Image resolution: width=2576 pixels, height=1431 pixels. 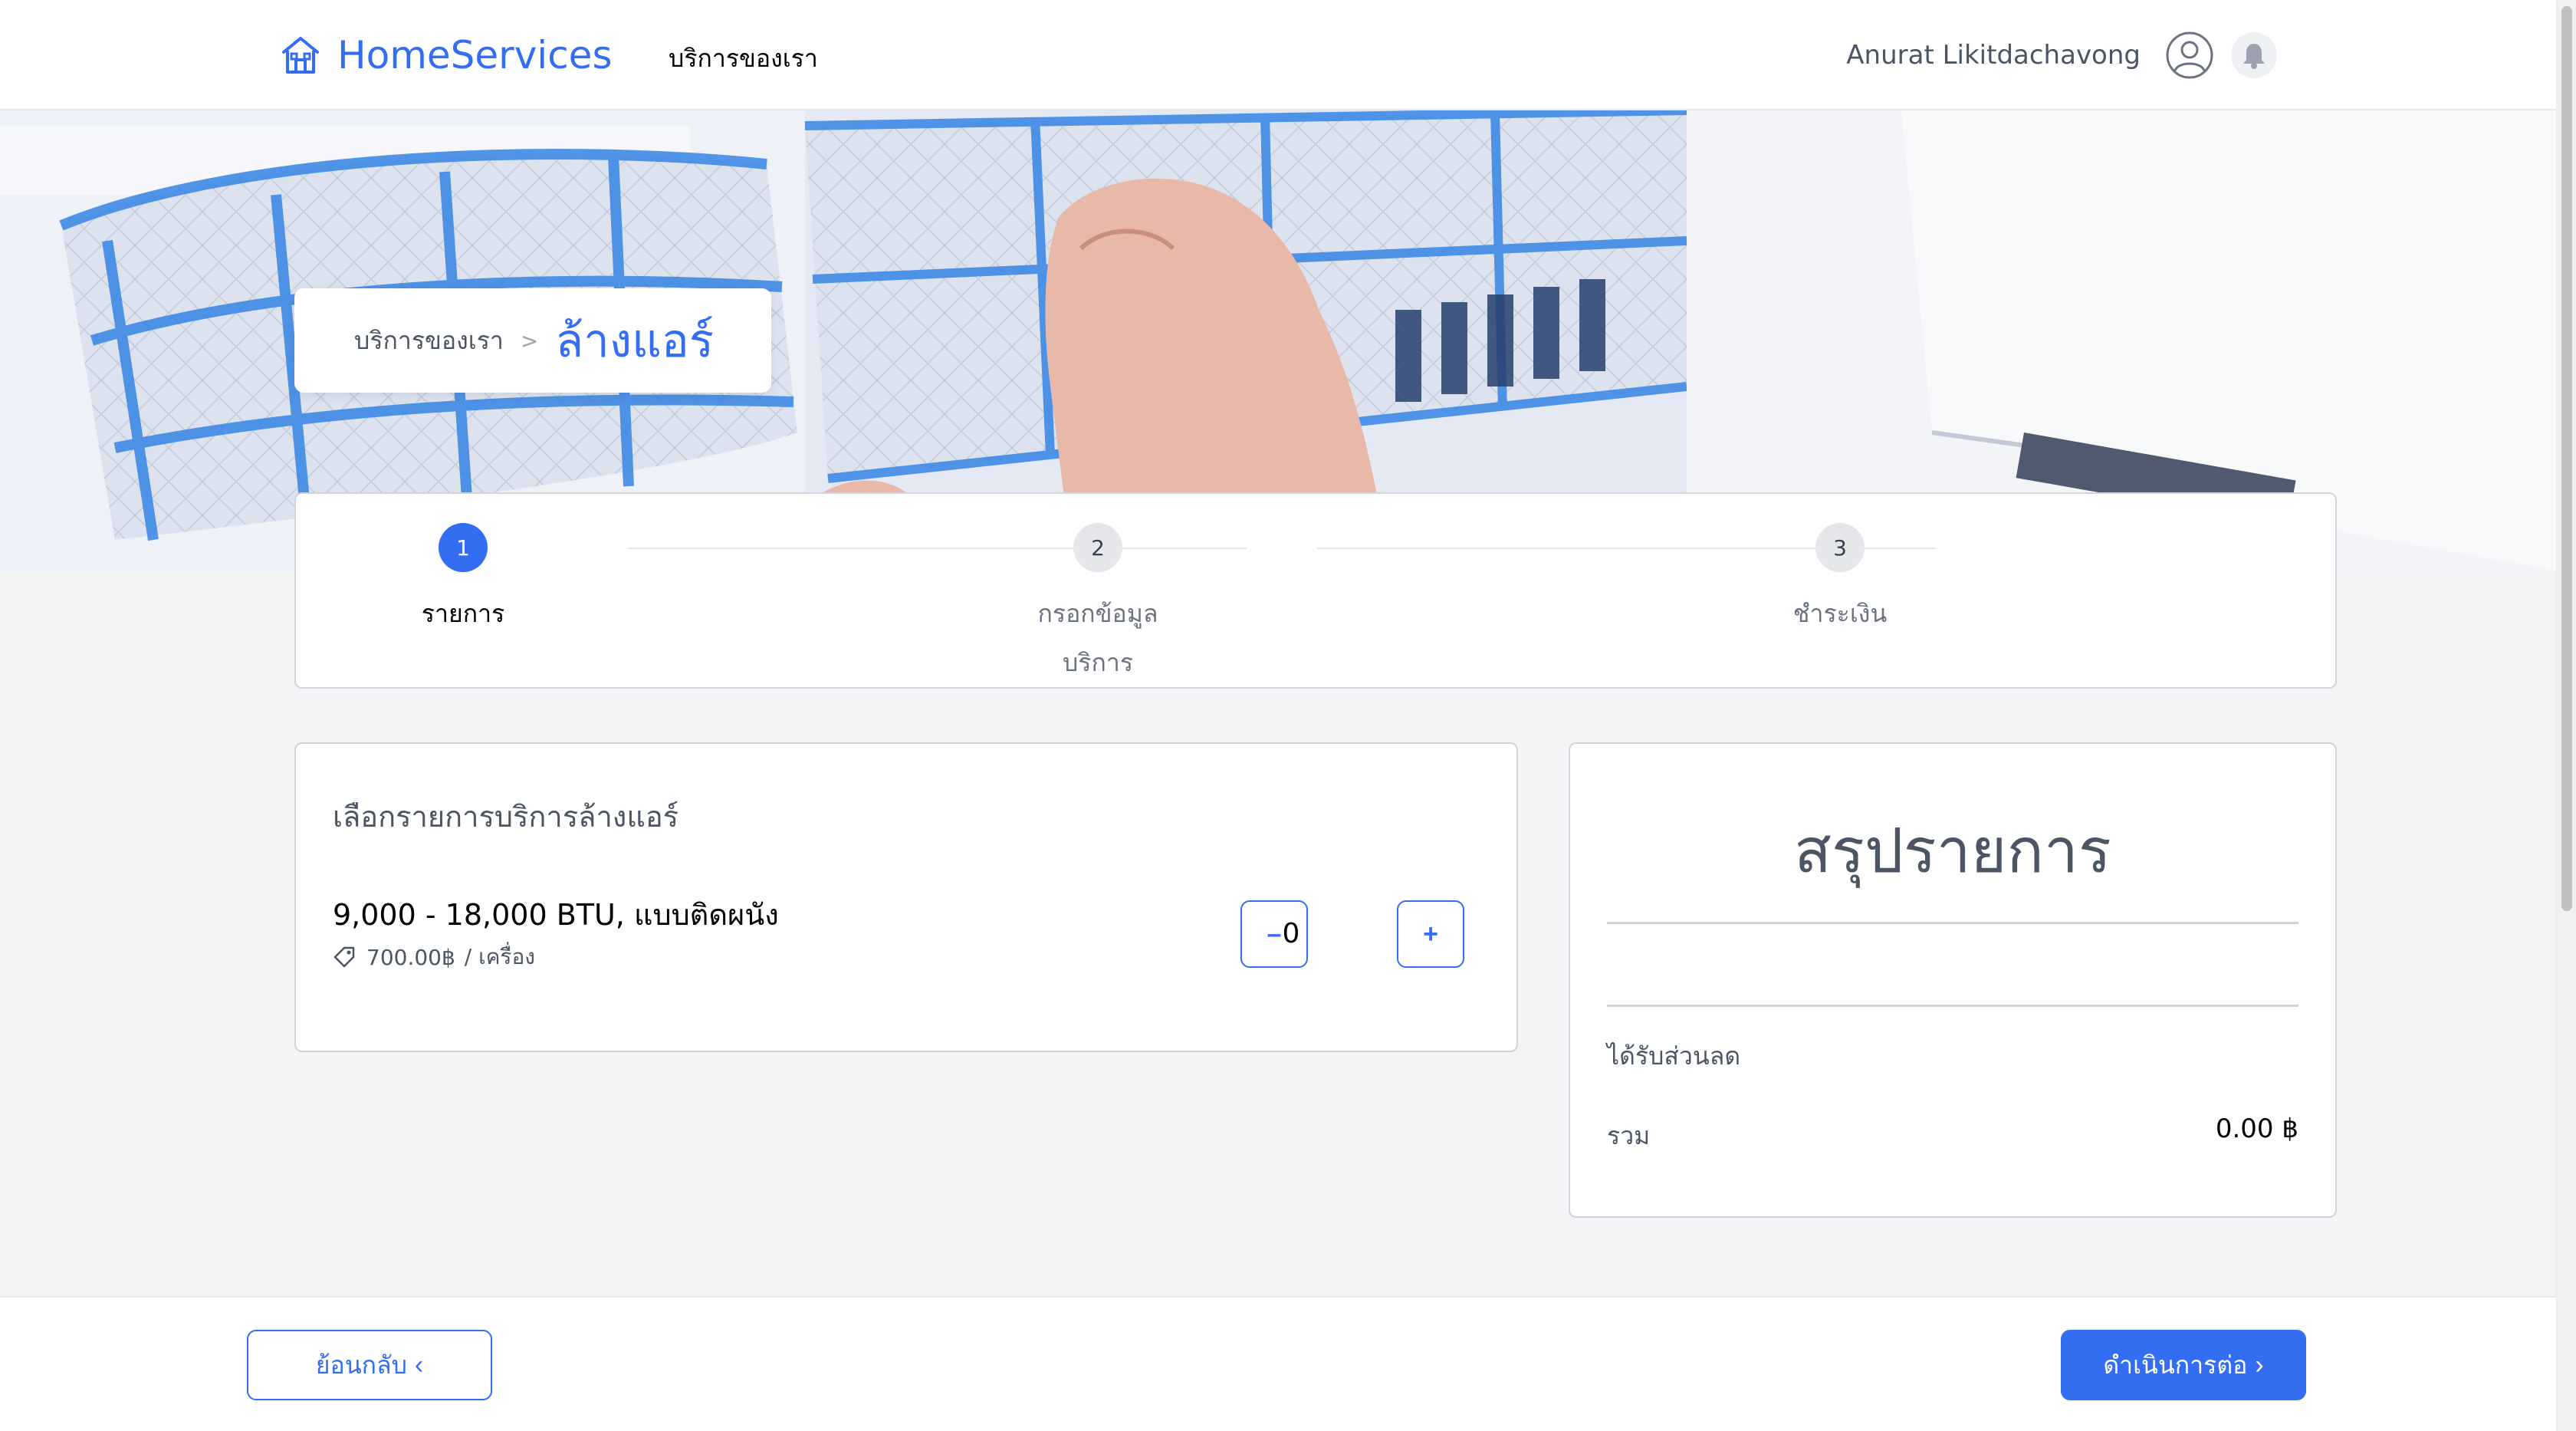 What do you see at coordinates (463, 613) in the screenshot?
I see `step-1-label: รายการ` at bounding box center [463, 613].